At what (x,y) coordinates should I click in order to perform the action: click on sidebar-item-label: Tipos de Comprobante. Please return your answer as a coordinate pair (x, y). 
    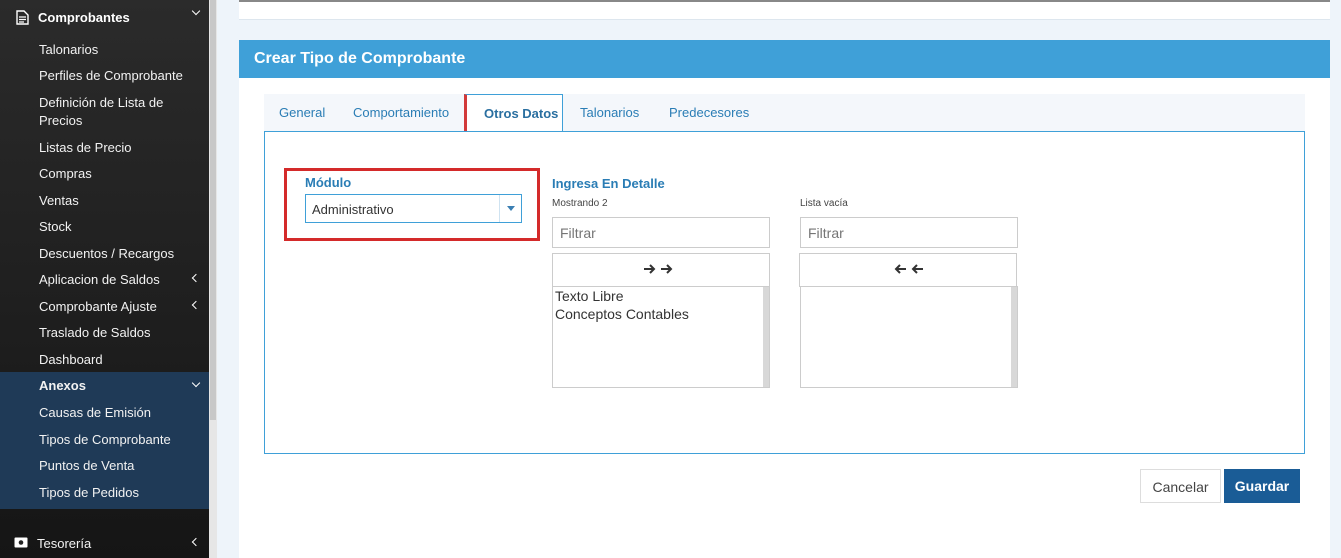
    Looking at the image, I should click on (105, 439).